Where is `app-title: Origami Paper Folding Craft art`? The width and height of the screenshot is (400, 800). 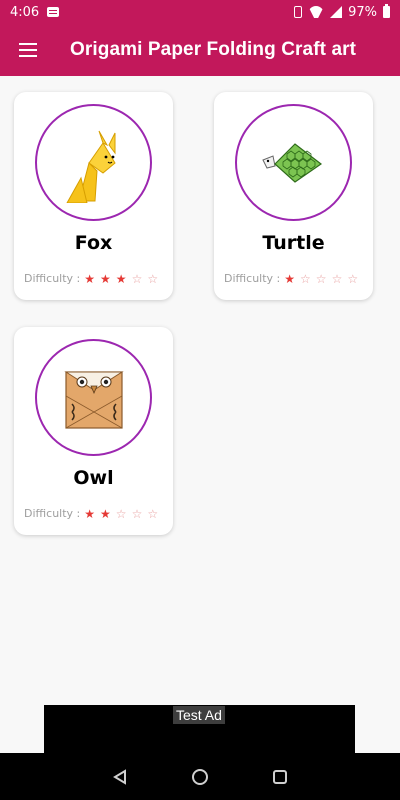 app-title: Origami Paper Folding Craft art is located at coordinates (213, 49).